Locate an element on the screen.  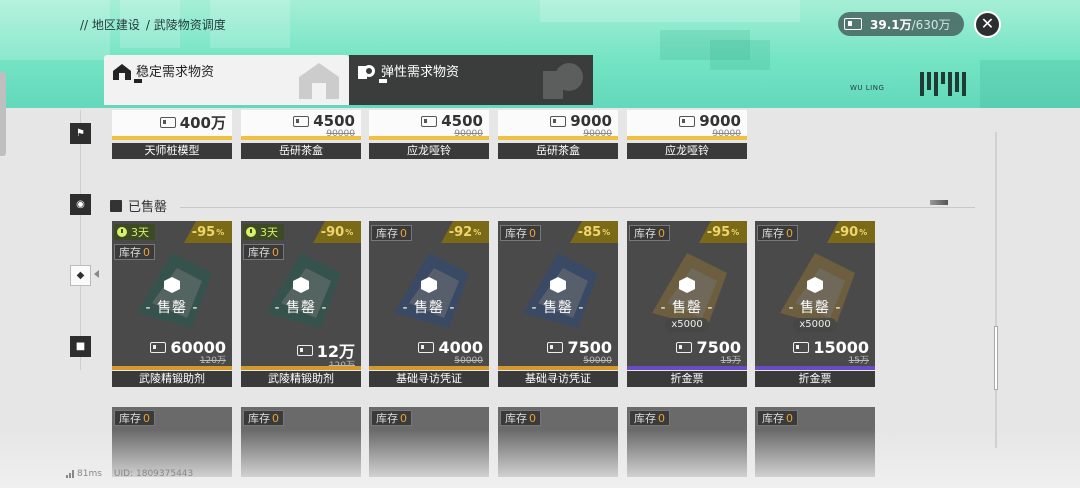
elastic-icon is located at coordinates (366, 72).